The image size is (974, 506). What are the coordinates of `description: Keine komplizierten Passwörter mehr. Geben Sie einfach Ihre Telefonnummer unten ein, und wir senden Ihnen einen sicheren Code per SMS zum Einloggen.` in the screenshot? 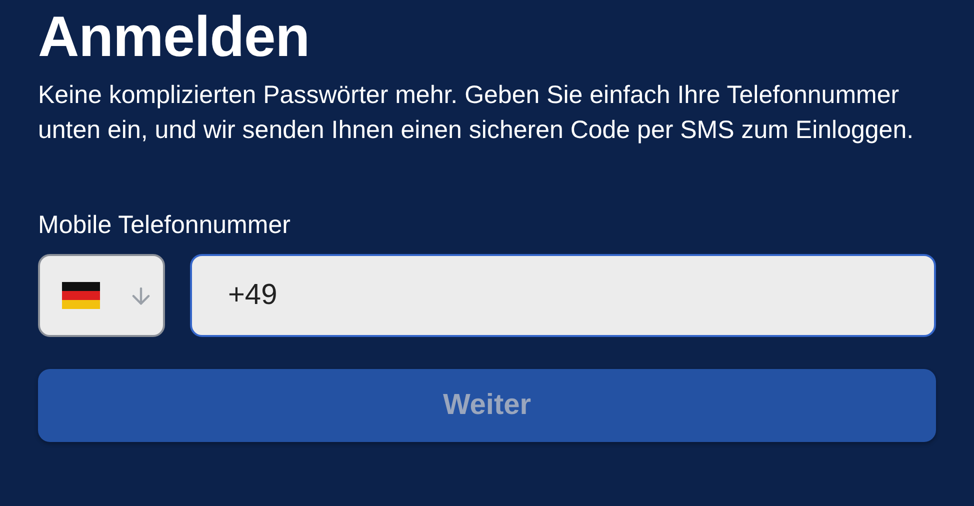 It's located at (476, 113).